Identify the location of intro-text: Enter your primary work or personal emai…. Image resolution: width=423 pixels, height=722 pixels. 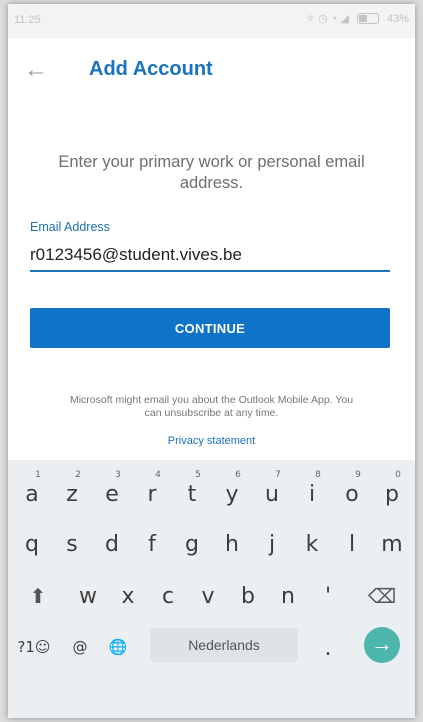
(211, 172).